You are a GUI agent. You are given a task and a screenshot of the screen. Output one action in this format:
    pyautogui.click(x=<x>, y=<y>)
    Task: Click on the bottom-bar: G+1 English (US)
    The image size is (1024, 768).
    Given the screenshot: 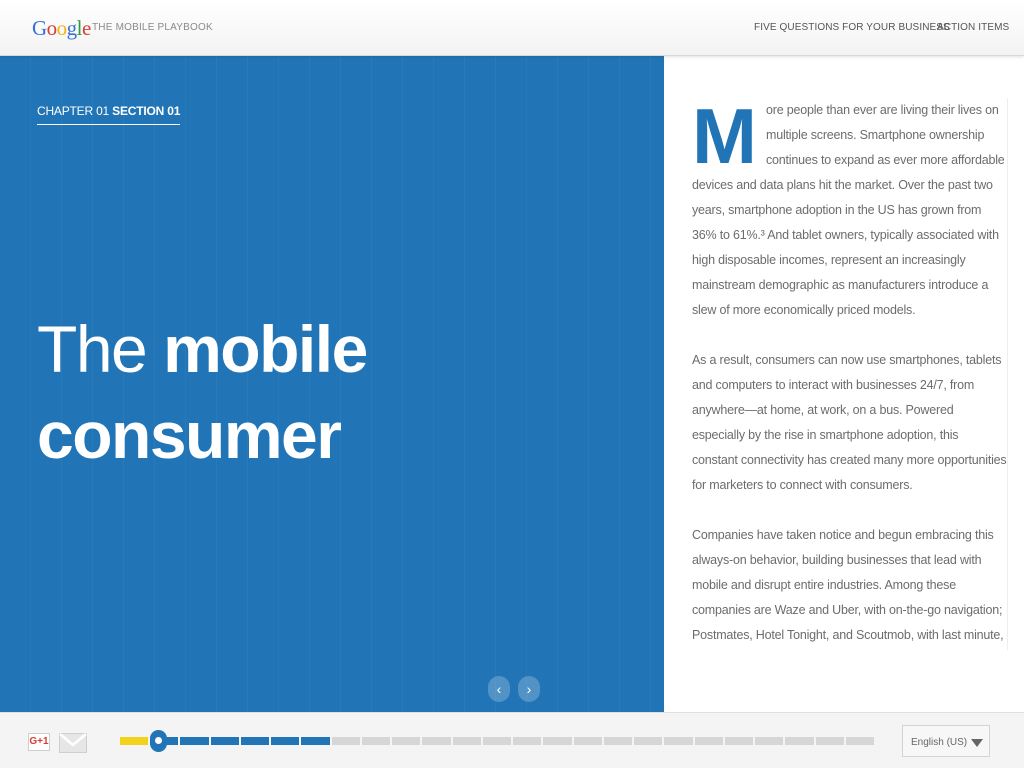 What is the action you would take?
    pyautogui.click(x=512, y=740)
    